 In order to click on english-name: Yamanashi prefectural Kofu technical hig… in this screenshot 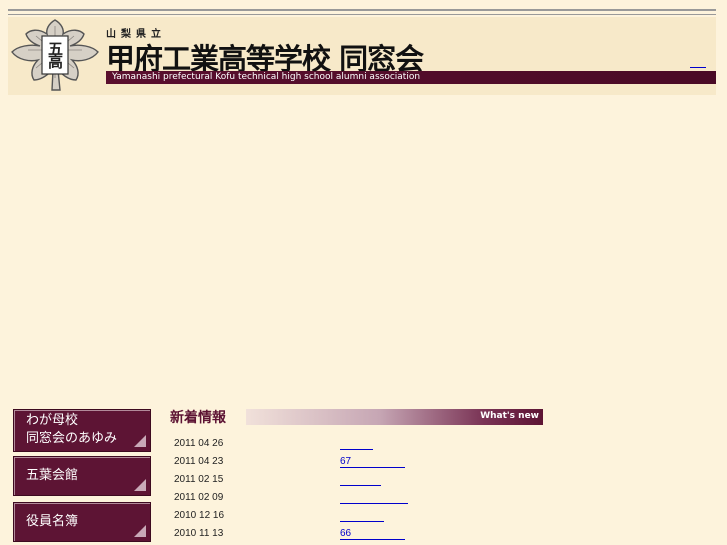, I will do `click(266, 77)`.